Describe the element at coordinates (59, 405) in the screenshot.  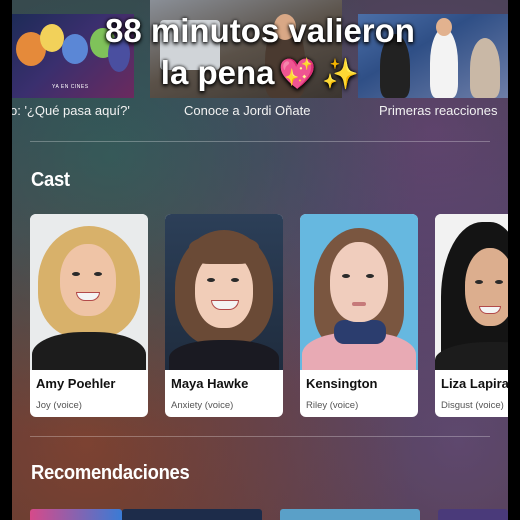
I see `cast-role: Joy (voice)` at that location.